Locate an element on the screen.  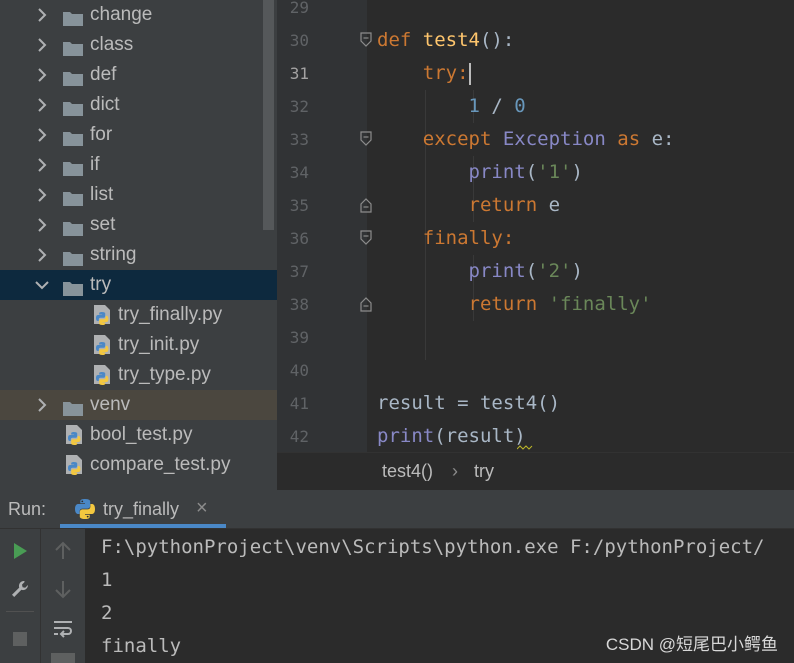
line-number: 29 is located at coordinates (299, 8).